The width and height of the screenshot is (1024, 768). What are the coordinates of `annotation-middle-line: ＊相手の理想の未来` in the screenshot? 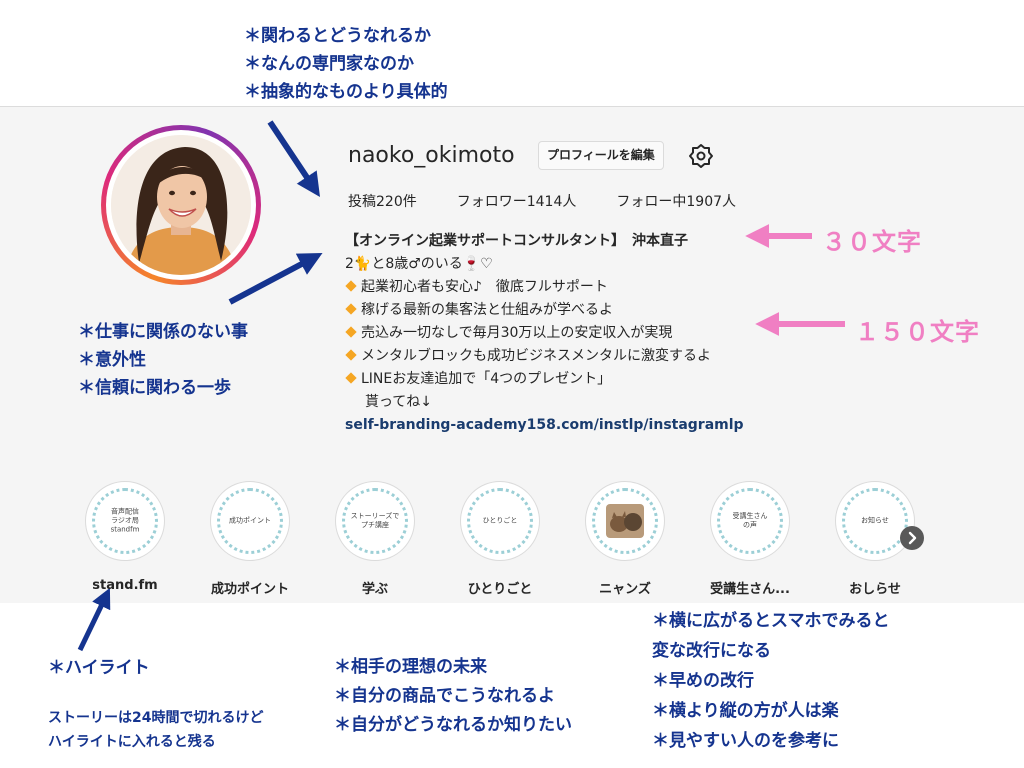 It's located at (410, 667).